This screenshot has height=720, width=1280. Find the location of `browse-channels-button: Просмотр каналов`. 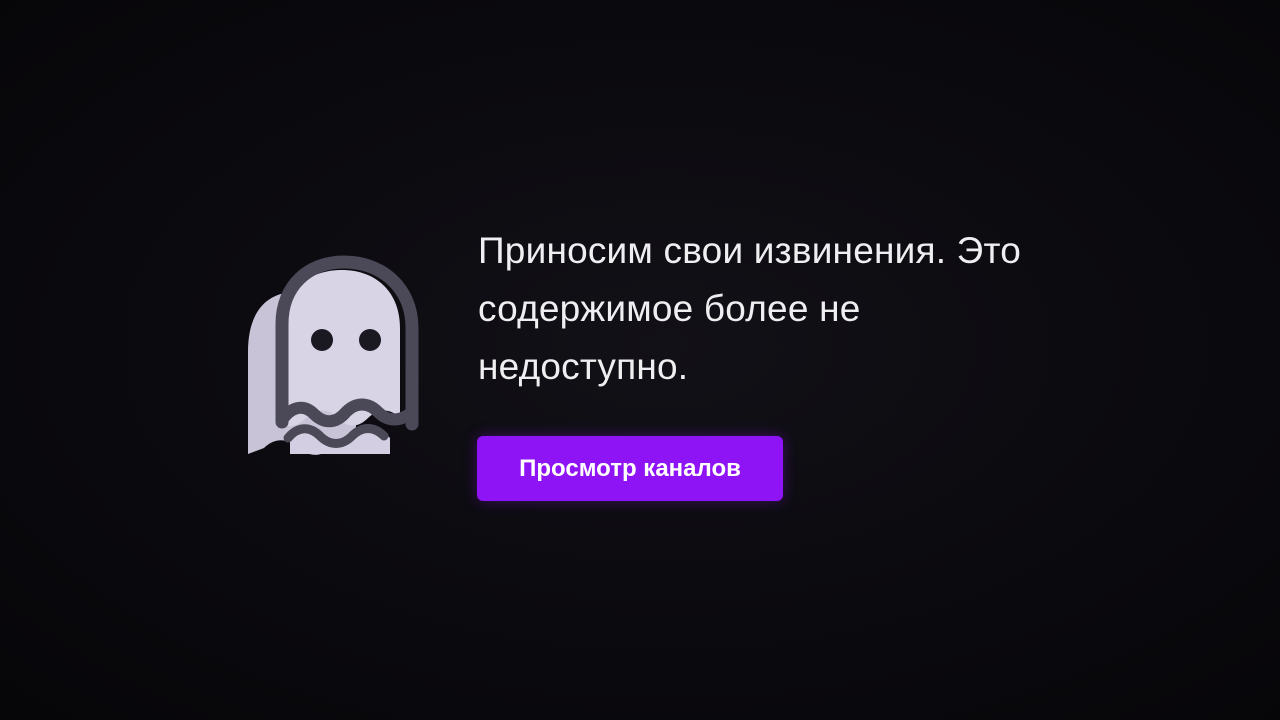

browse-channels-button: Просмотр каналов is located at coordinates (630, 468).